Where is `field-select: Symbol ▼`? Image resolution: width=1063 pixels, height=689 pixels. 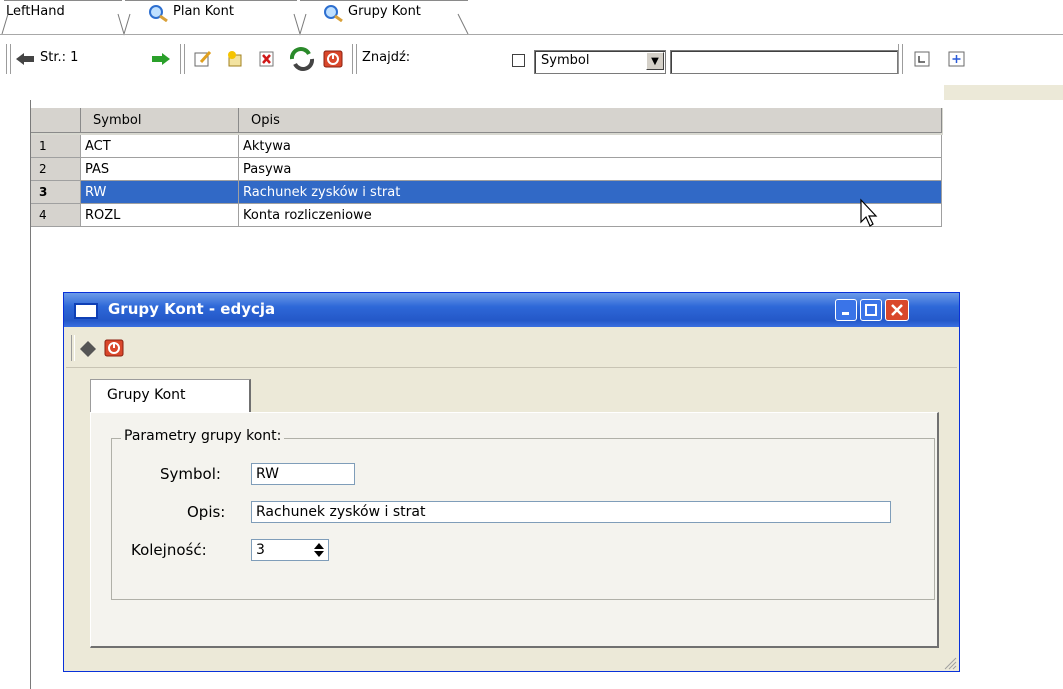
field-select: Symbol ▼ is located at coordinates (600, 62).